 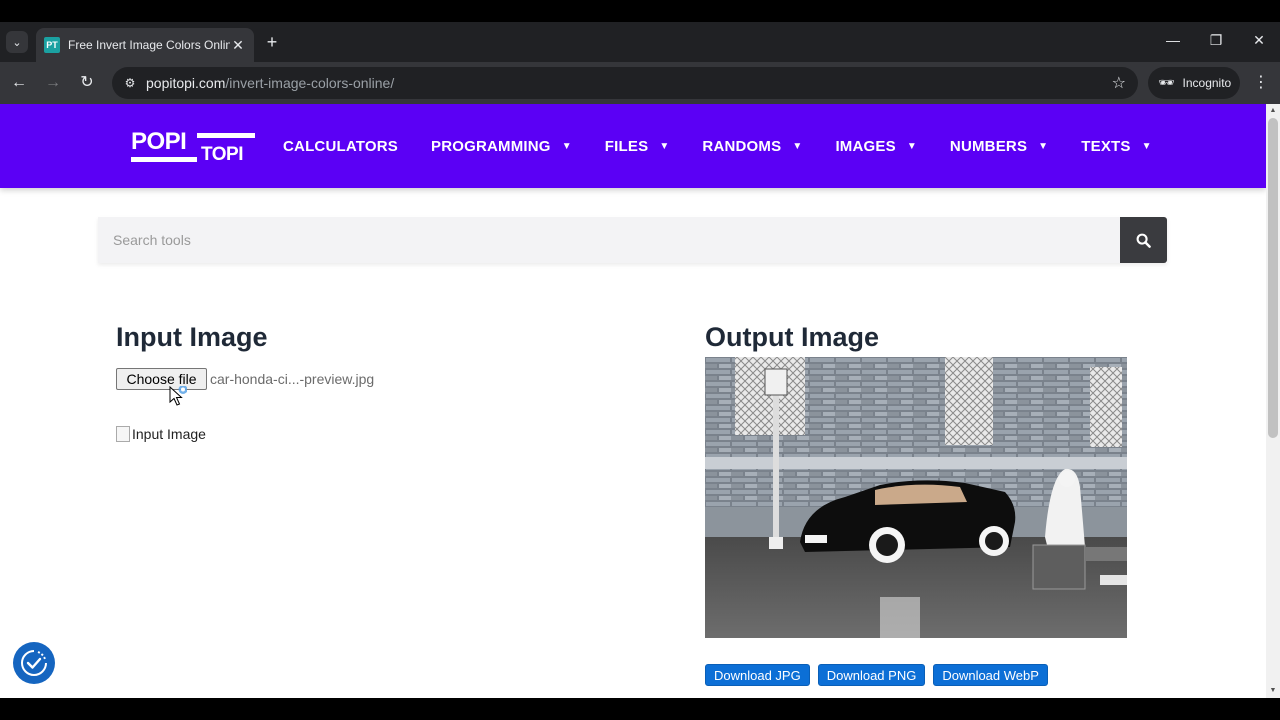 I want to click on reload-icon: ↻, so click(x=87, y=83).